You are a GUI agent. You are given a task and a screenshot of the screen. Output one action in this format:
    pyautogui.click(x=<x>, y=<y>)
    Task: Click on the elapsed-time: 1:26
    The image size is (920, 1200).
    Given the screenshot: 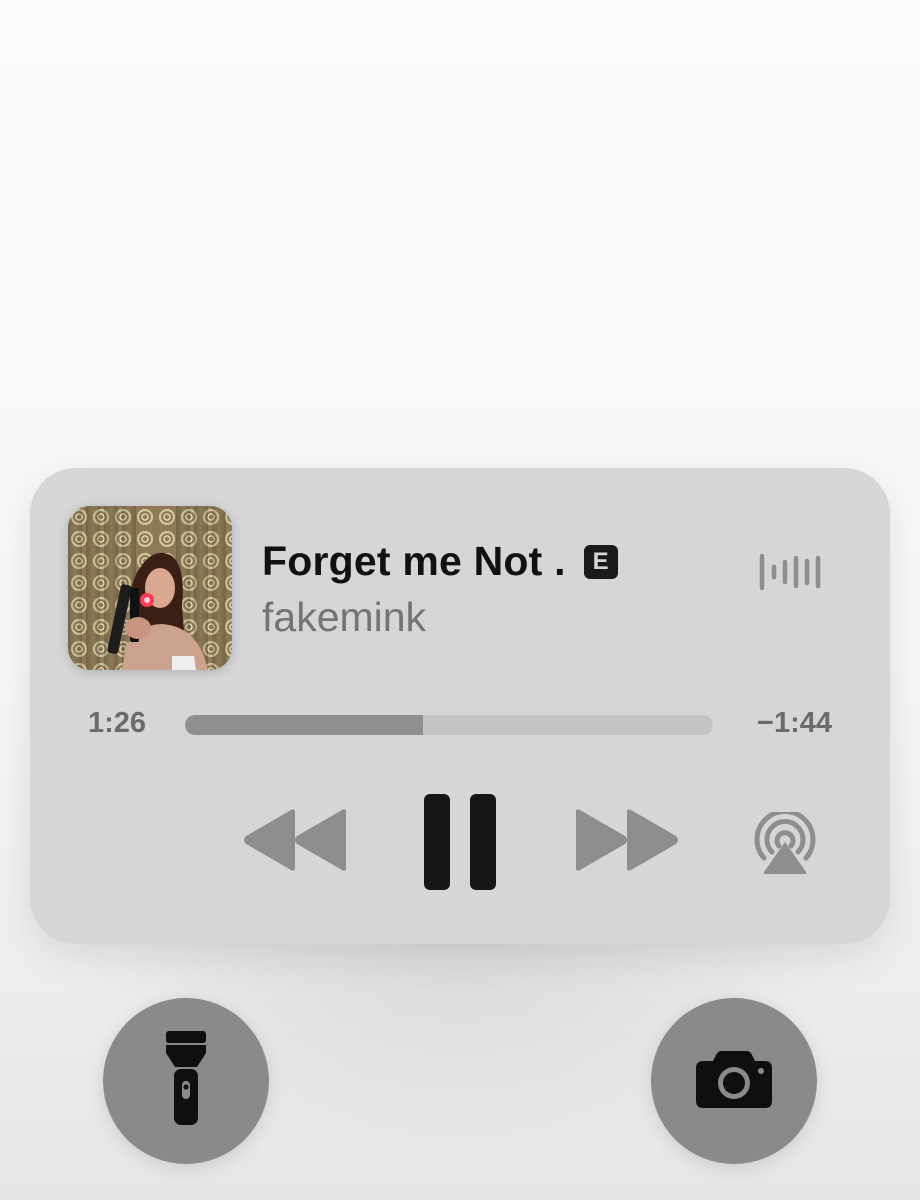 What is the action you would take?
    pyautogui.click(x=117, y=723)
    